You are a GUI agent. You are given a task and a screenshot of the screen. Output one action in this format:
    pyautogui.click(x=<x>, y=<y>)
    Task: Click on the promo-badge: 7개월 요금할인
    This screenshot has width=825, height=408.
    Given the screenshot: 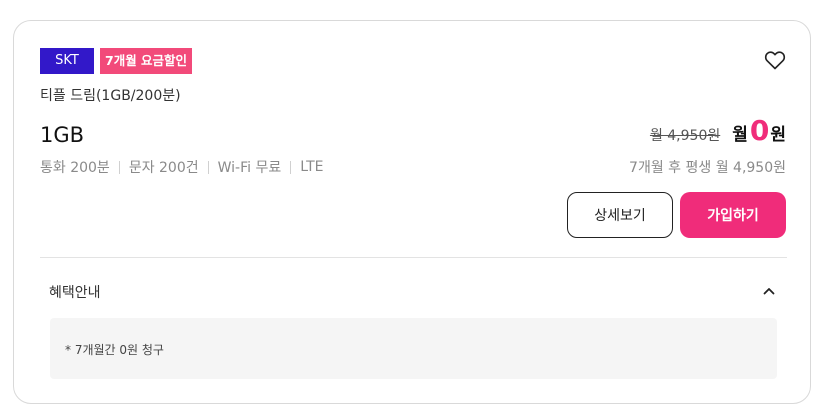 What is the action you would take?
    pyautogui.click(x=146, y=61)
    